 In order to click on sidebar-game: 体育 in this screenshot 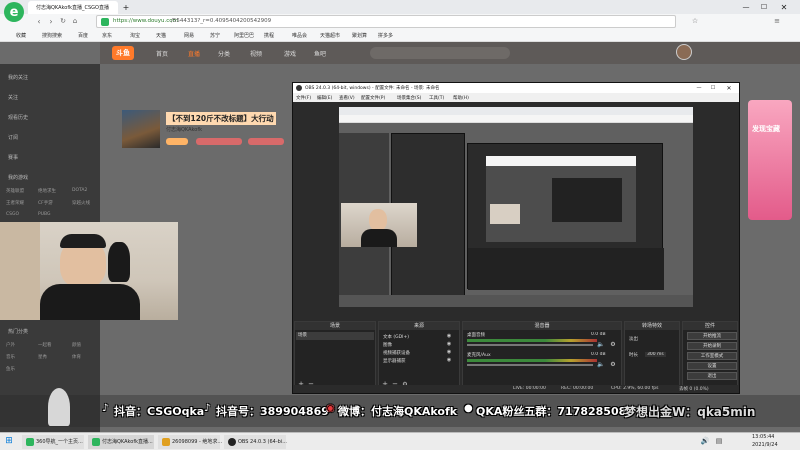, I will do `click(76, 357)`.